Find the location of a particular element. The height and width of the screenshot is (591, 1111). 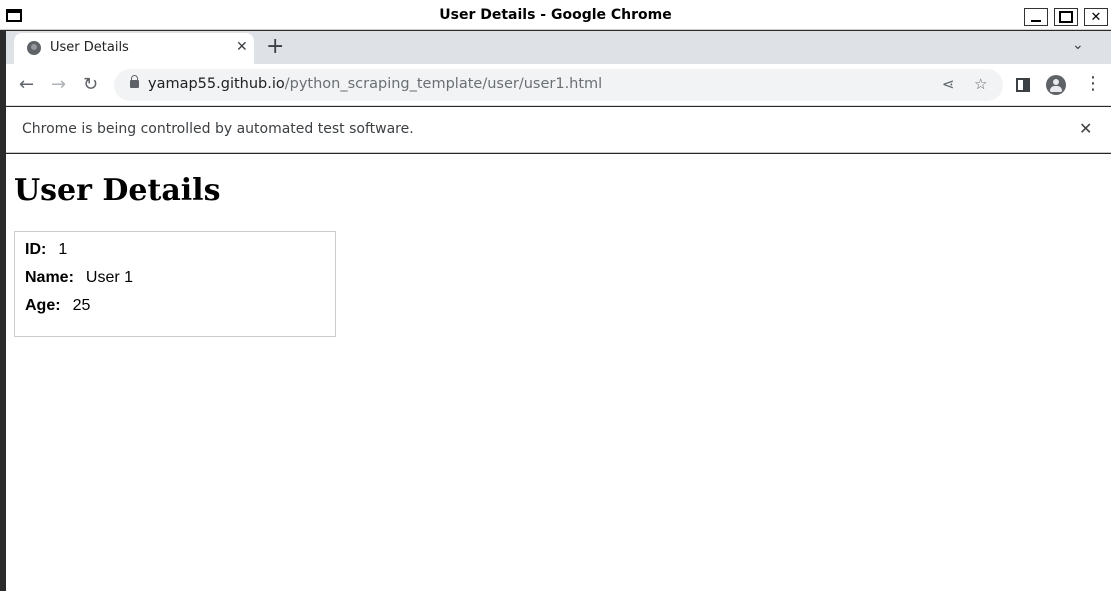

window-titlebar: User Details - Google Chrome ✕ is located at coordinates (555, 15).